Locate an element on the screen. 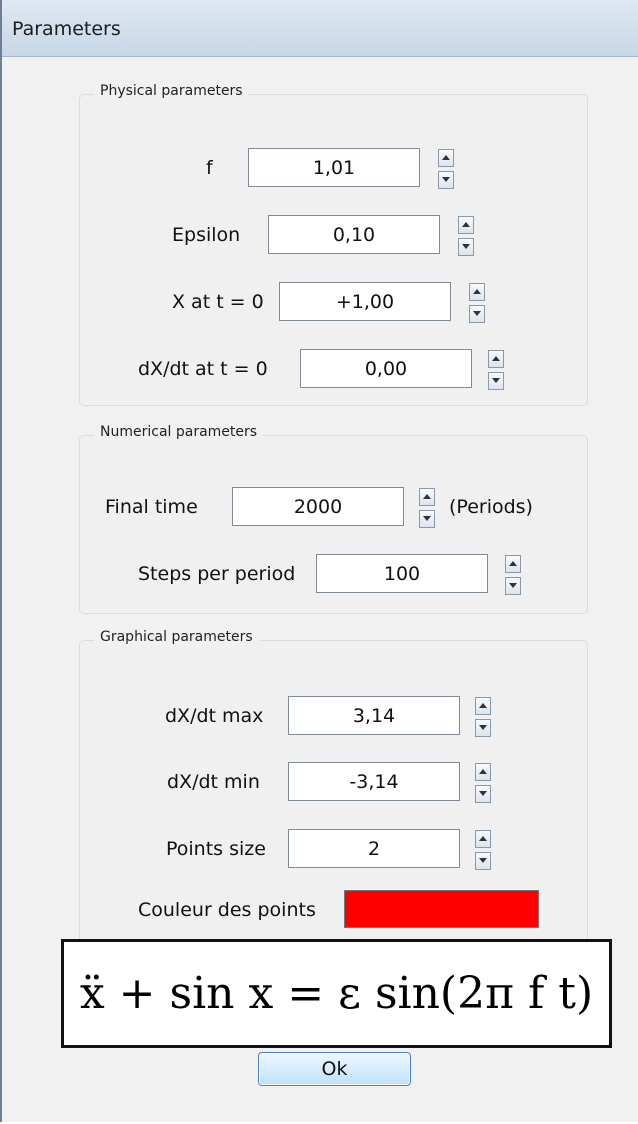 The image size is (638, 1124). steps-spinner is located at coordinates (513, 575).